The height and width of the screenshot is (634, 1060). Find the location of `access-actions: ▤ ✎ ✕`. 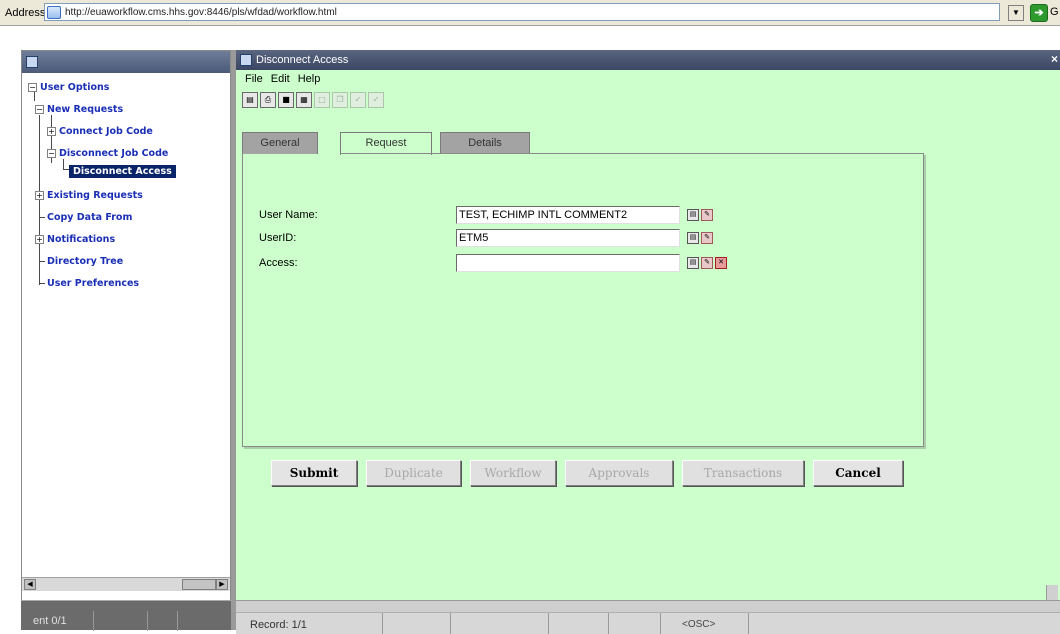

access-actions: ▤ ✎ ✕ is located at coordinates (708, 263).